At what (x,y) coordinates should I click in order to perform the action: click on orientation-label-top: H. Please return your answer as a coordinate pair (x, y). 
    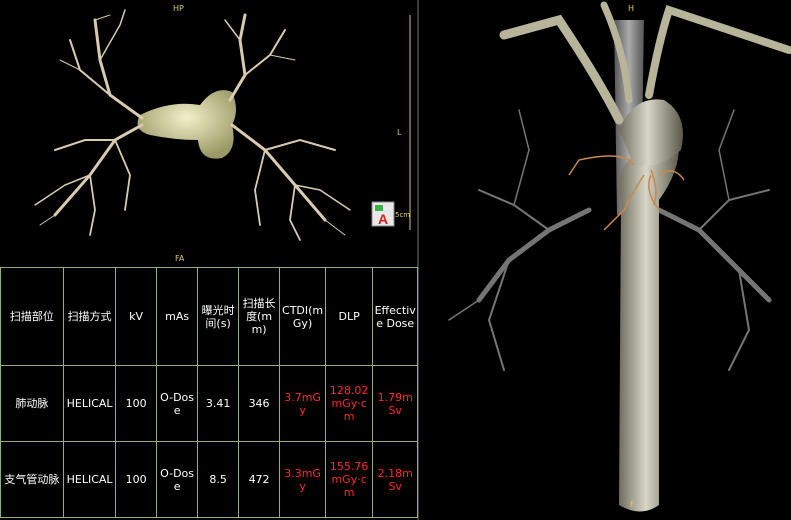
    Looking at the image, I should click on (631, 8).